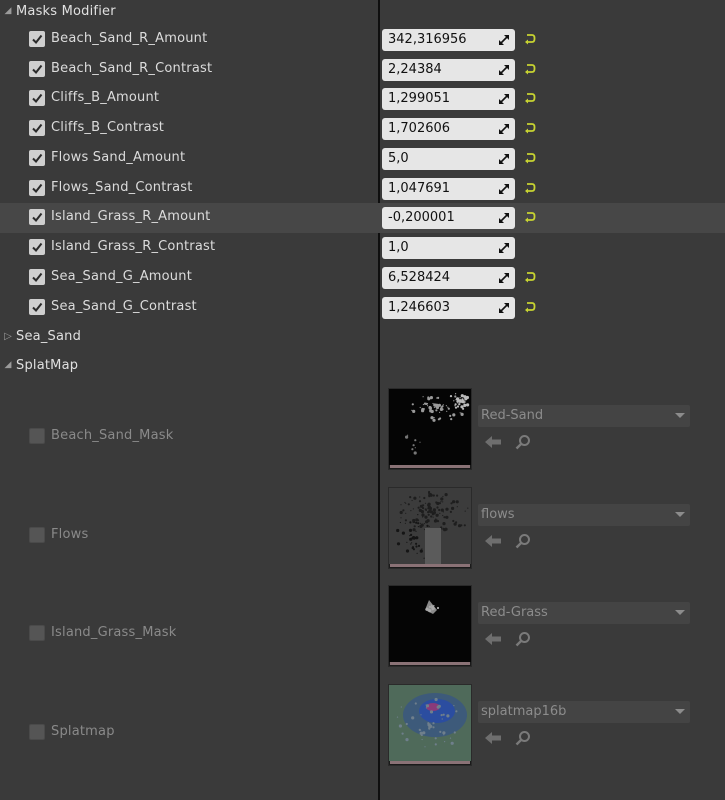 The image size is (725, 800). I want to click on numeric-value: 342,316956, so click(427, 39).